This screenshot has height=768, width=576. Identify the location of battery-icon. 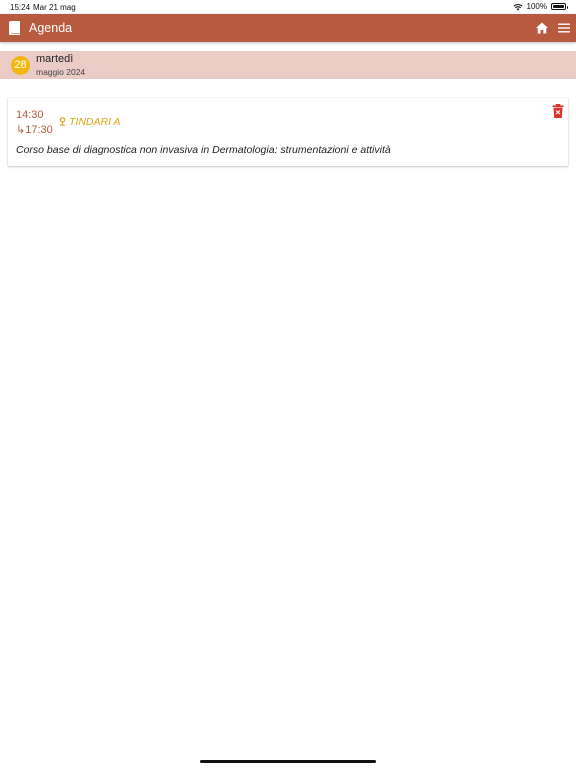
(559, 6).